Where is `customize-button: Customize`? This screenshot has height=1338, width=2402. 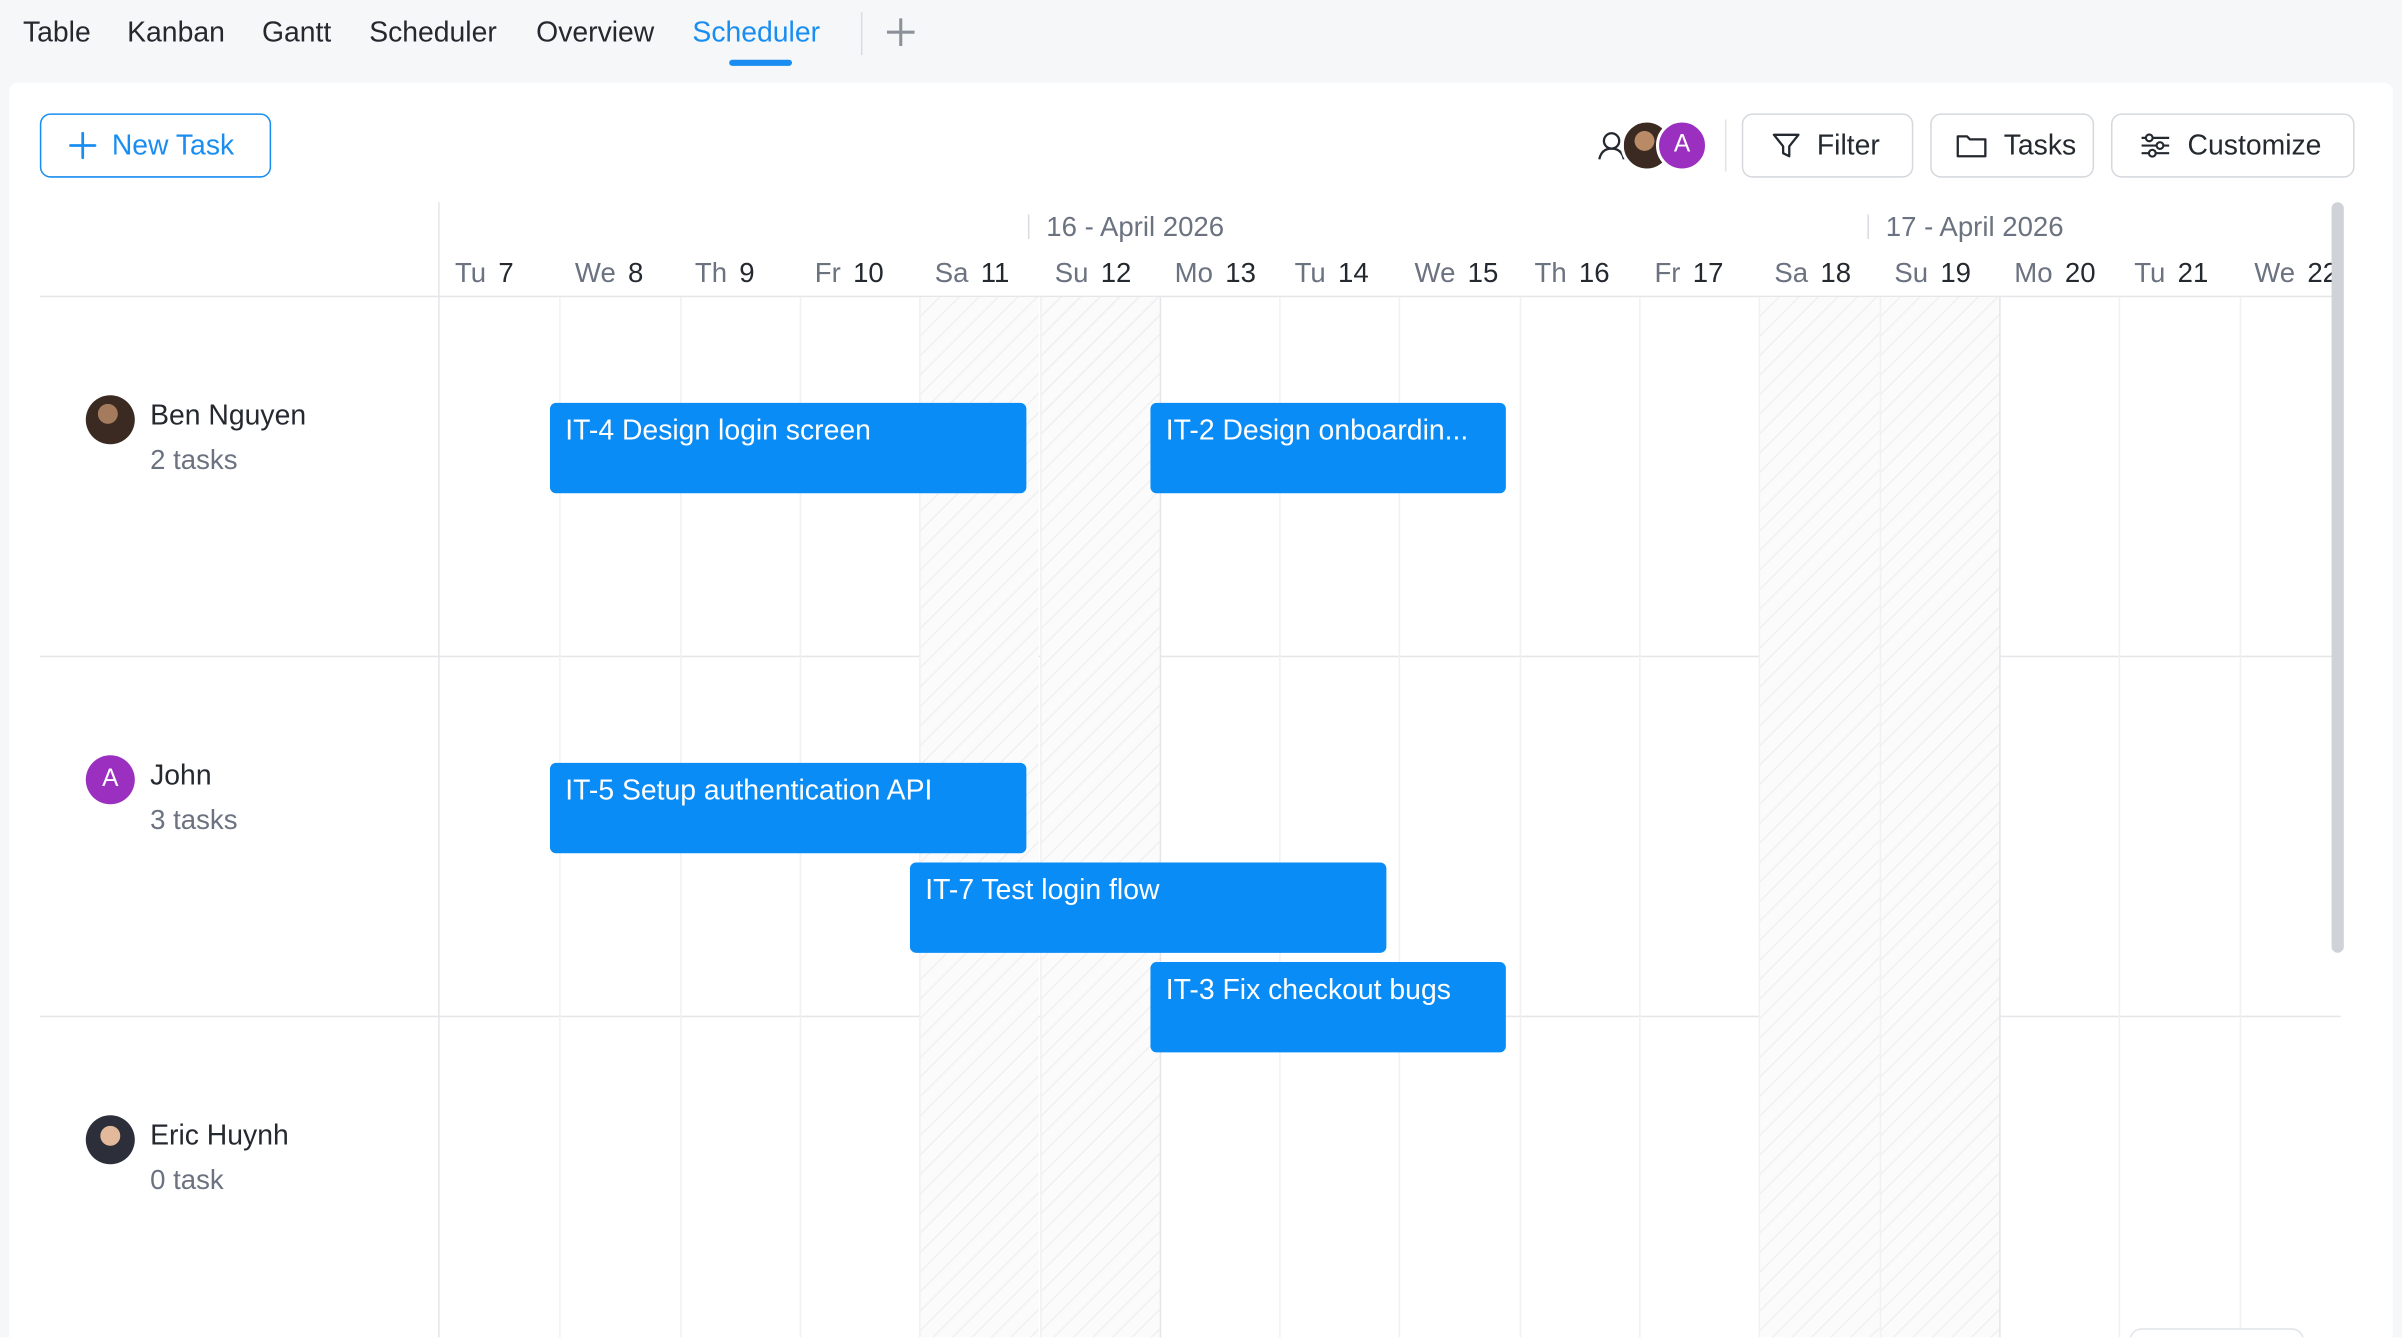
customize-button: Customize is located at coordinates (2232, 145).